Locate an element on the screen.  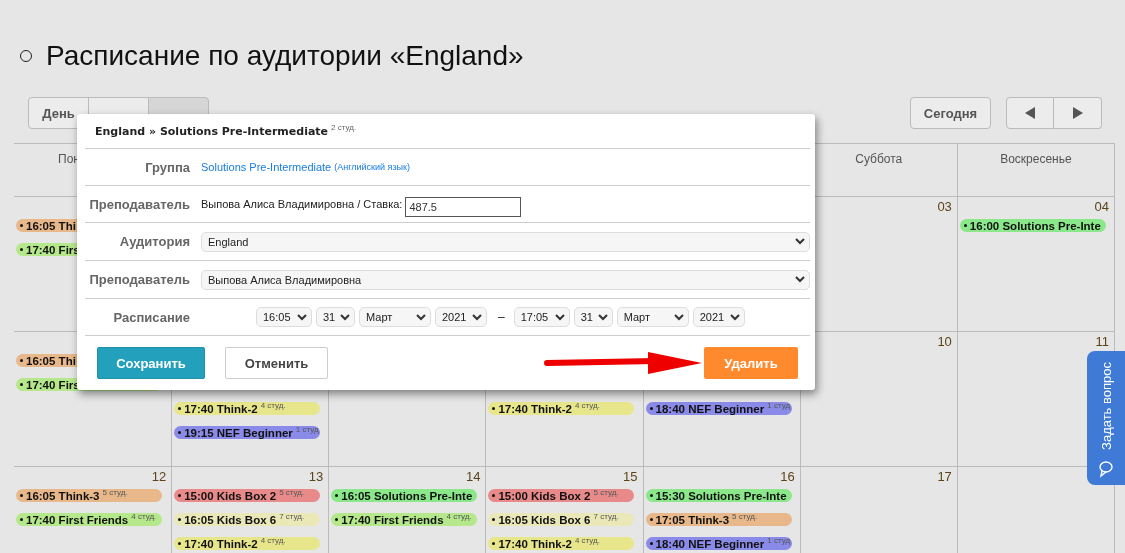
date-number: 17 is located at coordinates (944, 476).